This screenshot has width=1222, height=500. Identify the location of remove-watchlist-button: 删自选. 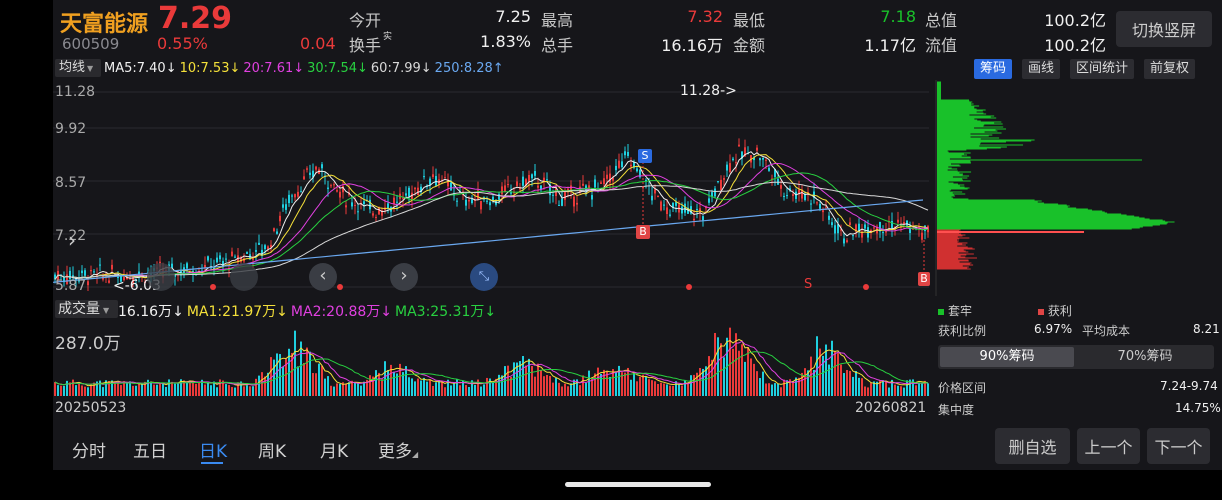
(1032, 446).